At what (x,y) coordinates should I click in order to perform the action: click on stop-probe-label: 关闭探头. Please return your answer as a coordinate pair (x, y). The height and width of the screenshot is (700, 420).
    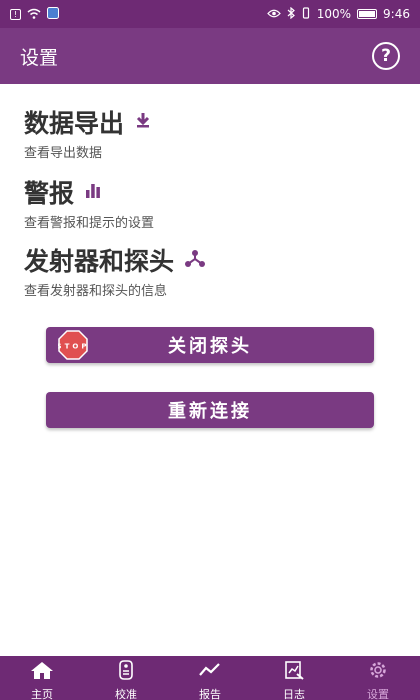
    Looking at the image, I should click on (210, 346).